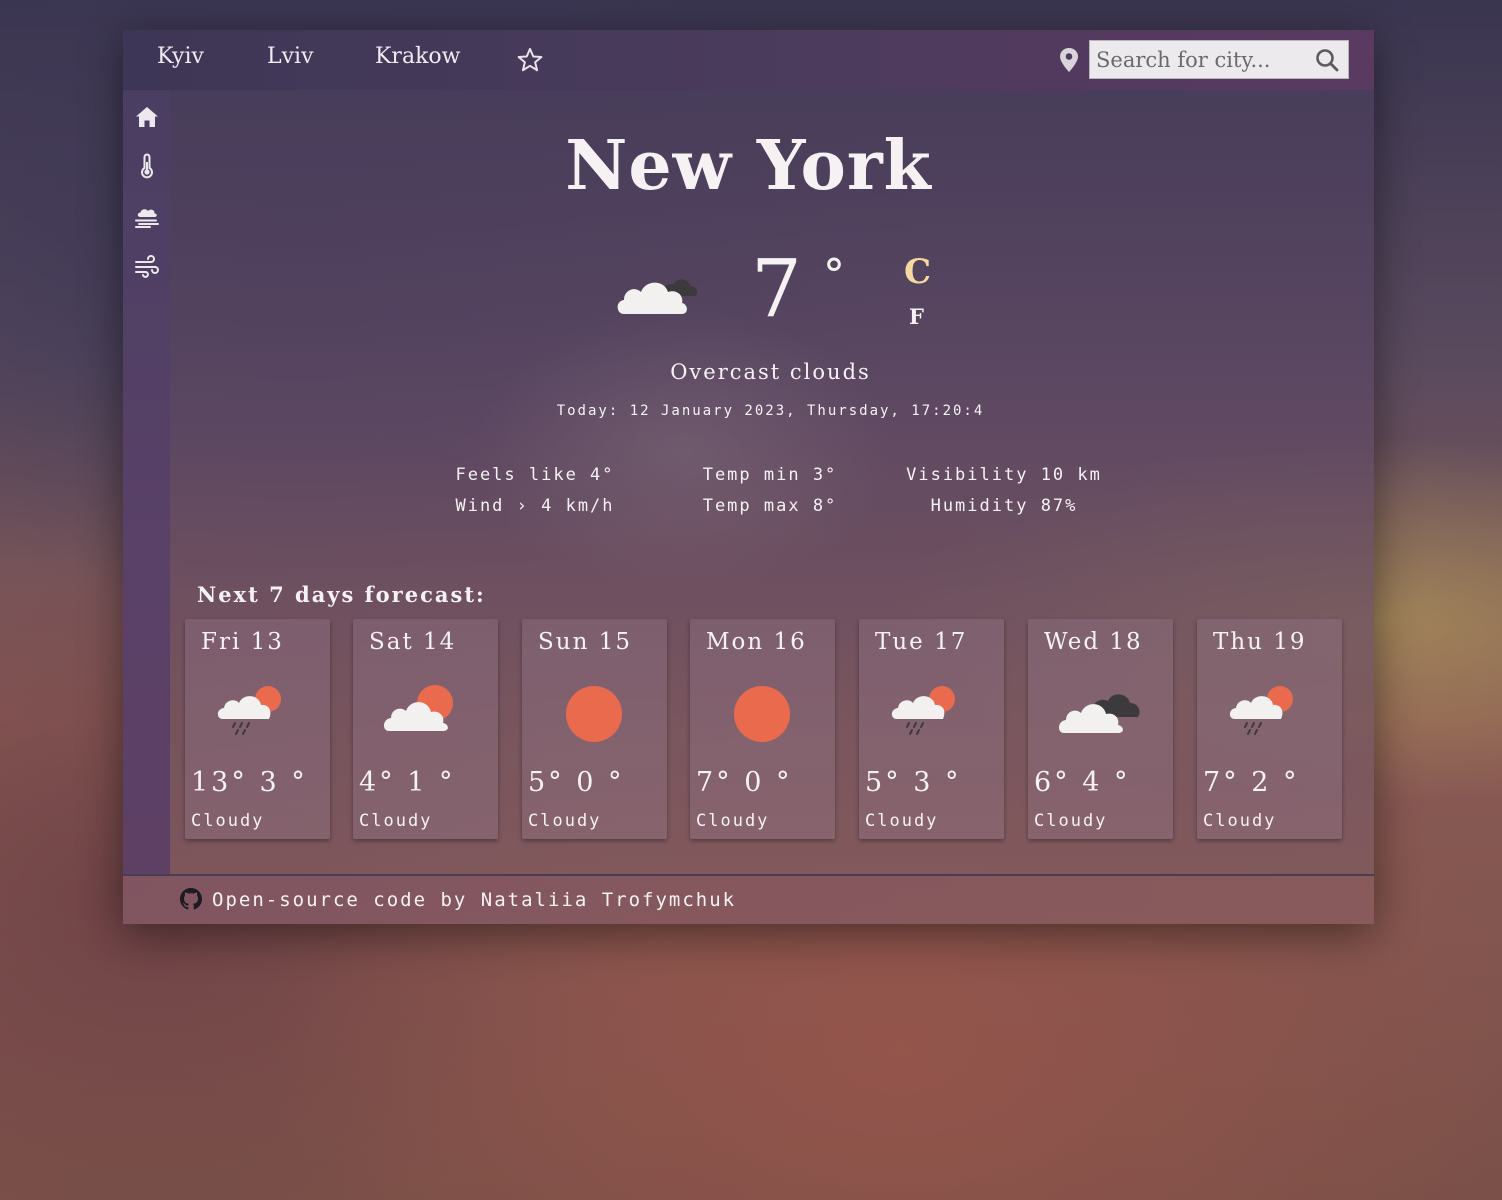 The height and width of the screenshot is (1200, 1502). Describe the element at coordinates (341, 594) in the screenshot. I see `forecast-title: Next 7 days forecast:` at that location.